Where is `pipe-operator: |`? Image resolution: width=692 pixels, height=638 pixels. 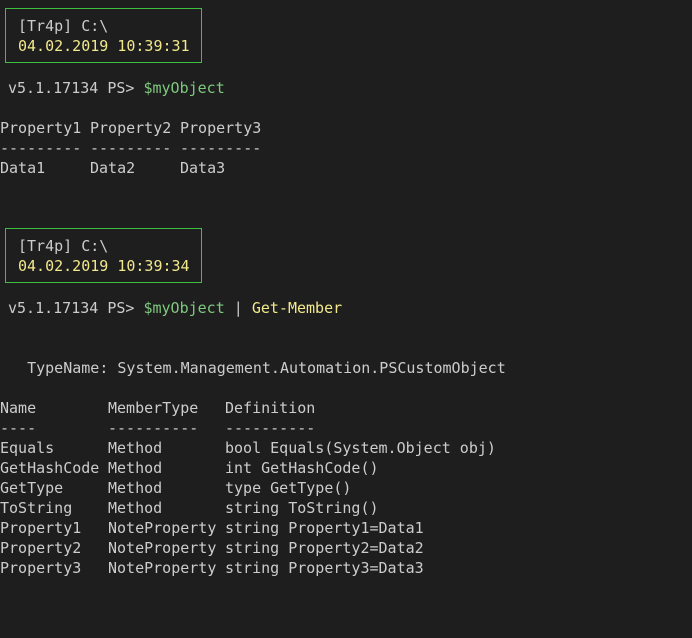 pipe-operator: | is located at coordinates (238, 308).